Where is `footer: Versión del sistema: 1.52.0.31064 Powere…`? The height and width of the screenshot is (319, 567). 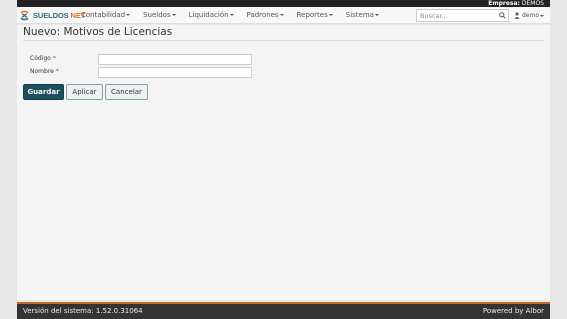 footer: Versión del sistema: 1.52.0.31064 Powere… is located at coordinates (283, 310).